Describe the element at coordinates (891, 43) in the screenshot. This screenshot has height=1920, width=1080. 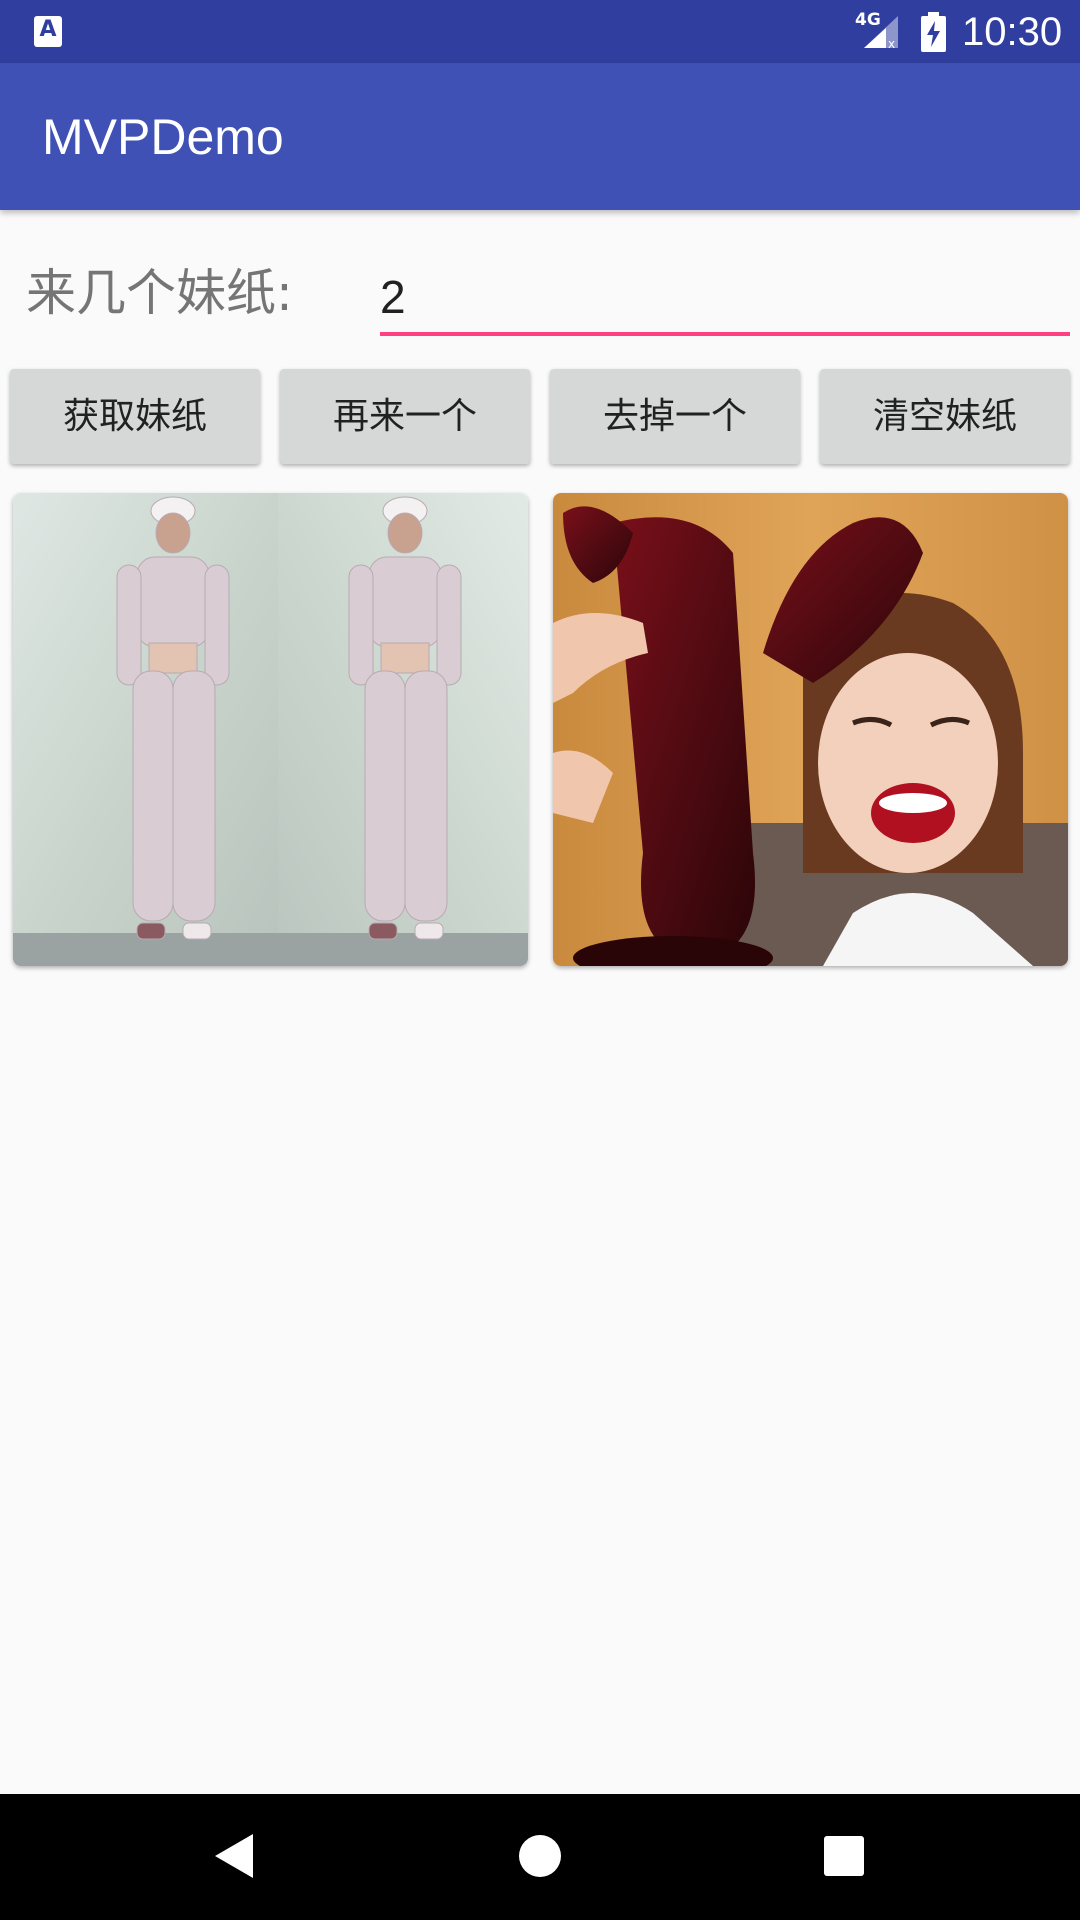
I see `svg-text: x` at that location.